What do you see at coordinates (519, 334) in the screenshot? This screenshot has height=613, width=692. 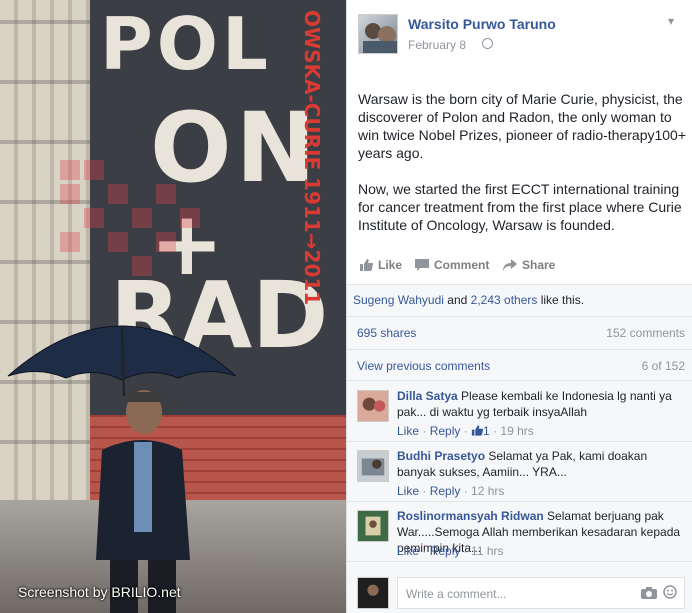 I see `shares-summary: 695 shares 152 comments` at bounding box center [519, 334].